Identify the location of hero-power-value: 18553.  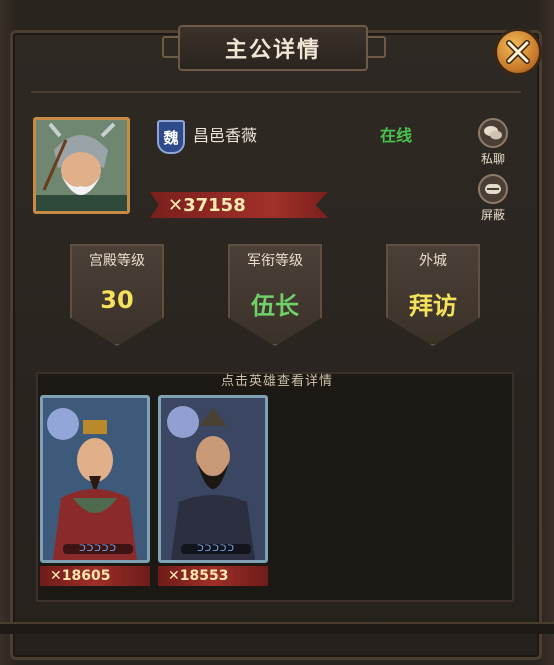
(204, 576).